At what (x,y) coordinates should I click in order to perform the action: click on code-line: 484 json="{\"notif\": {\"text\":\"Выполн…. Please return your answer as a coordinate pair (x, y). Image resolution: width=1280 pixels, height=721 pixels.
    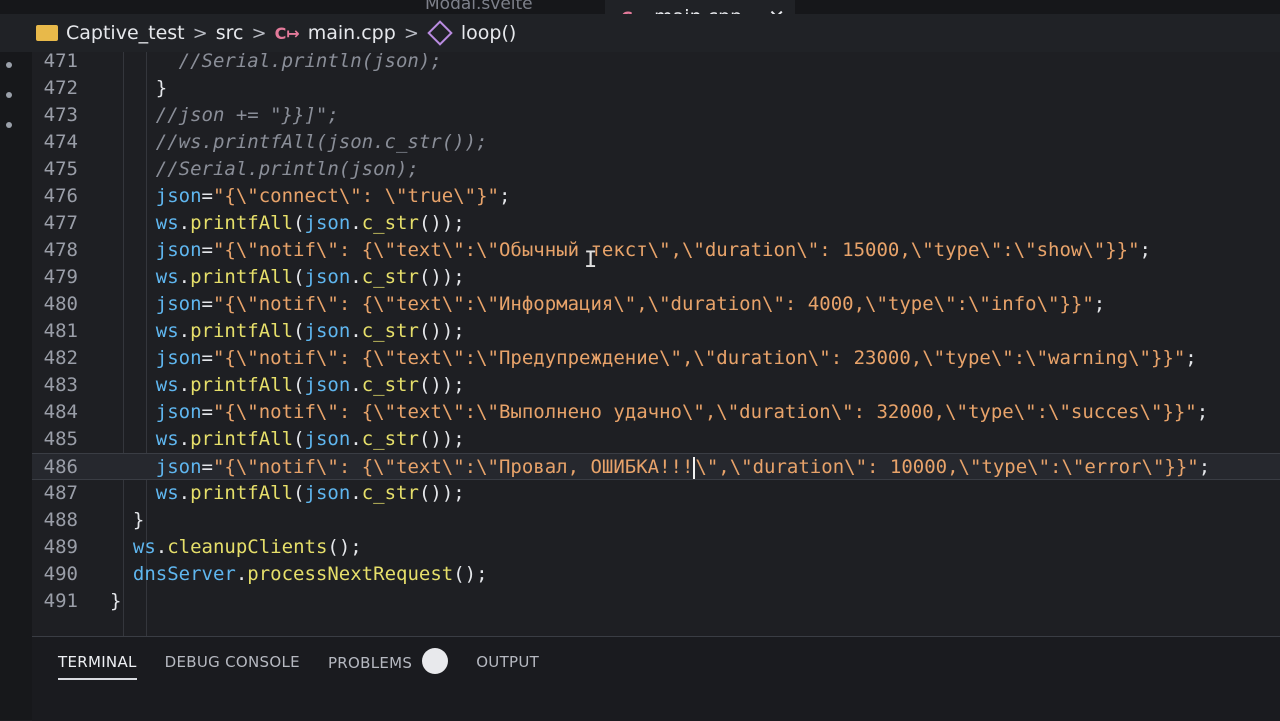
    Looking at the image, I should click on (656, 412).